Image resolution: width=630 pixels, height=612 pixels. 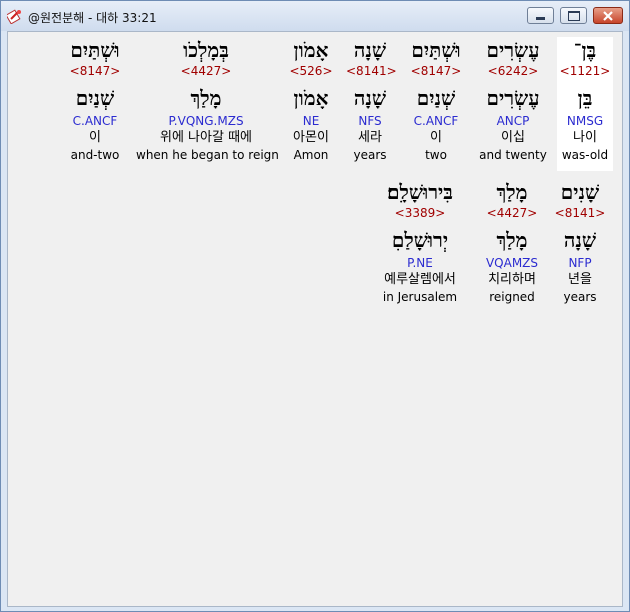 I want to click on minimize-icon, so click(x=540, y=18).